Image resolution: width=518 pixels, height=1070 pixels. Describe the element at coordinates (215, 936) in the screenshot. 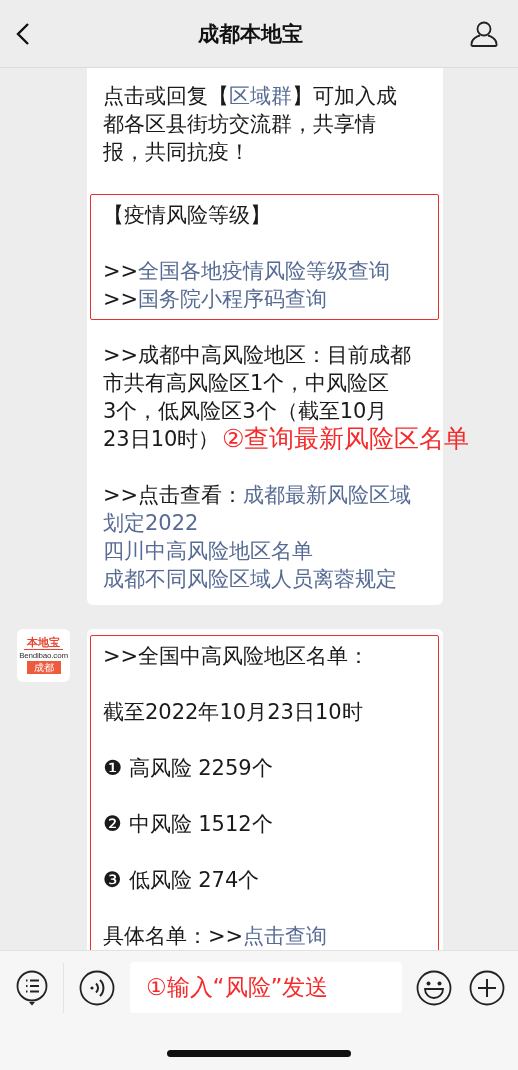

I see `message-text: 具体名单：>>点击查询` at that location.